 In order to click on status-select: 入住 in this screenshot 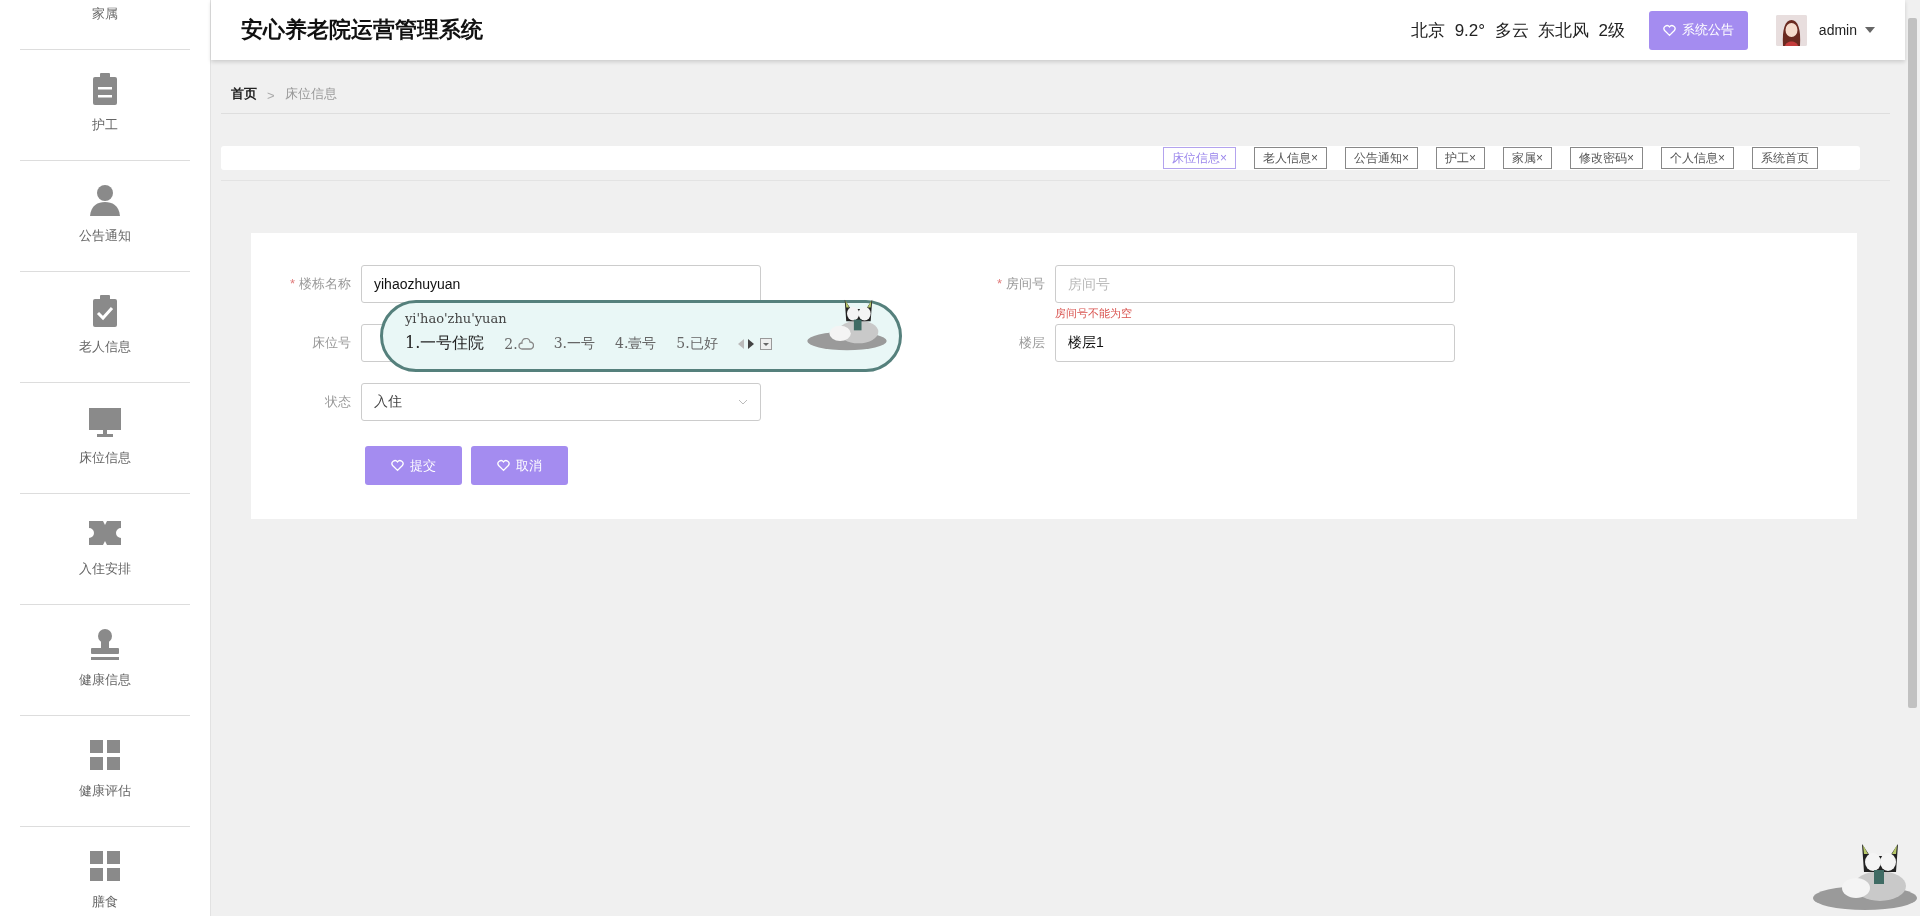, I will do `click(561, 402)`.